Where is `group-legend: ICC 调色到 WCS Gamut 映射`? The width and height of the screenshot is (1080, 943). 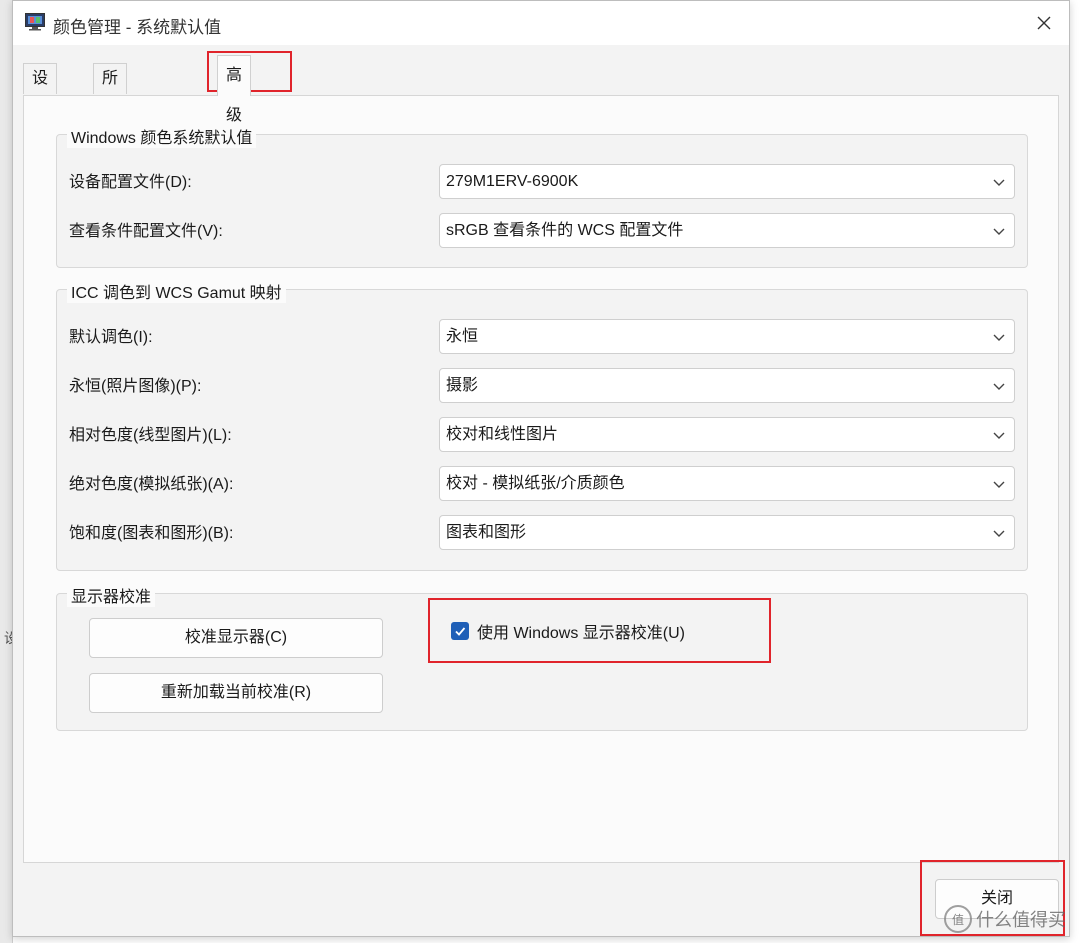
group-legend: ICC 调色到 WCS Gamut 映射 is located at coordinates (176, 291).